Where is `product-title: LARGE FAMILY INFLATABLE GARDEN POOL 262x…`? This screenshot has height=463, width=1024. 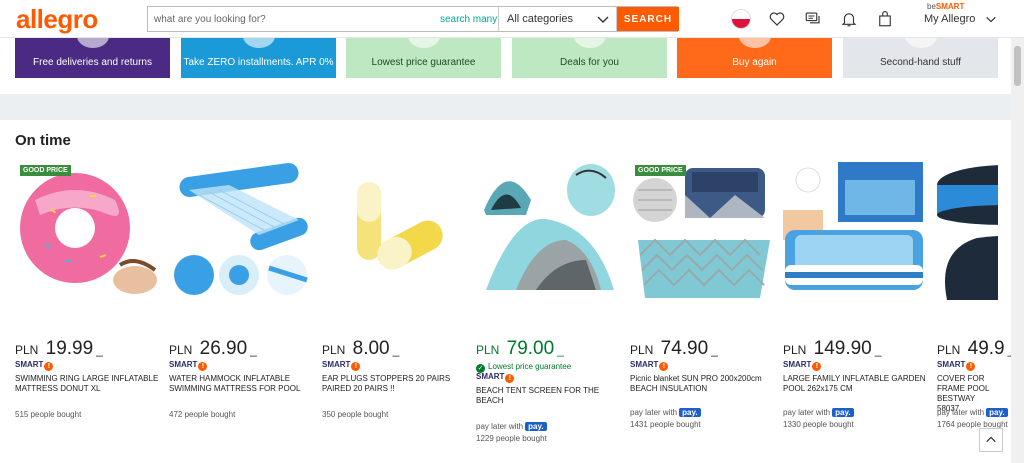
product-title: LARGE FAMILY INFLATABLE GARDEN POOL 262x… is located at coordinates (855, 384).